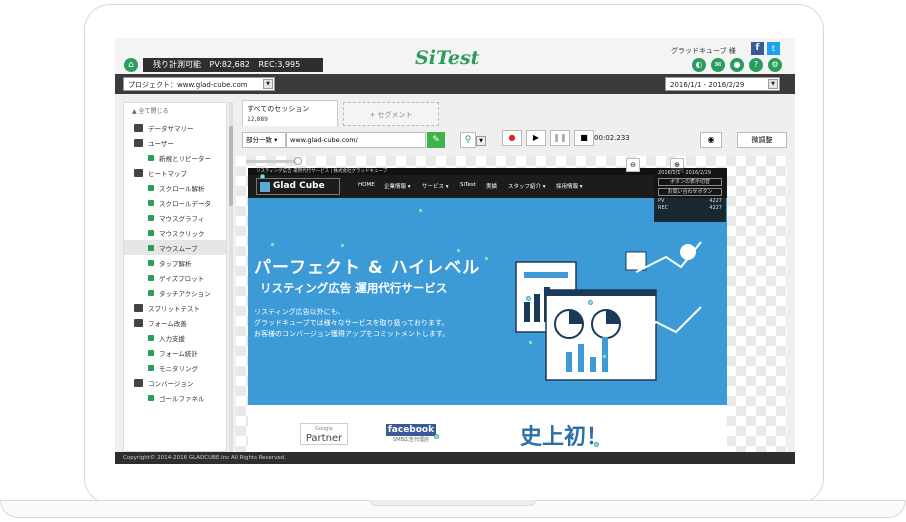 This screenshot has width=906, height=522. I want to click on sidebar-item: 新規とリピーター, so click(175, 157).